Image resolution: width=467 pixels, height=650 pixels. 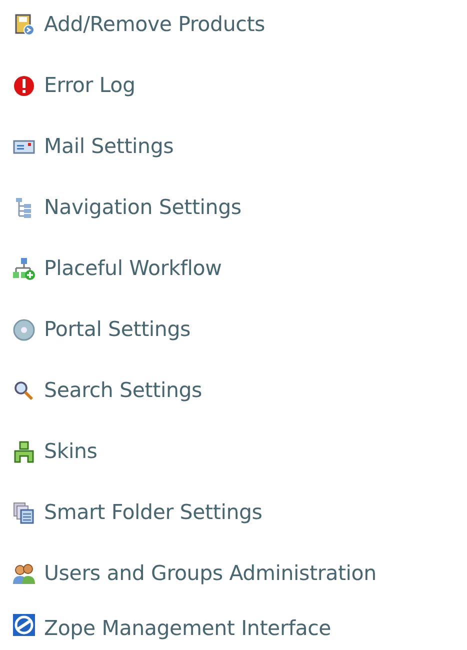 What do you see at coordinates (117, 329) in the screenshot?
I see `settings-link: Portal Settings` at bounding box center [117, 329].